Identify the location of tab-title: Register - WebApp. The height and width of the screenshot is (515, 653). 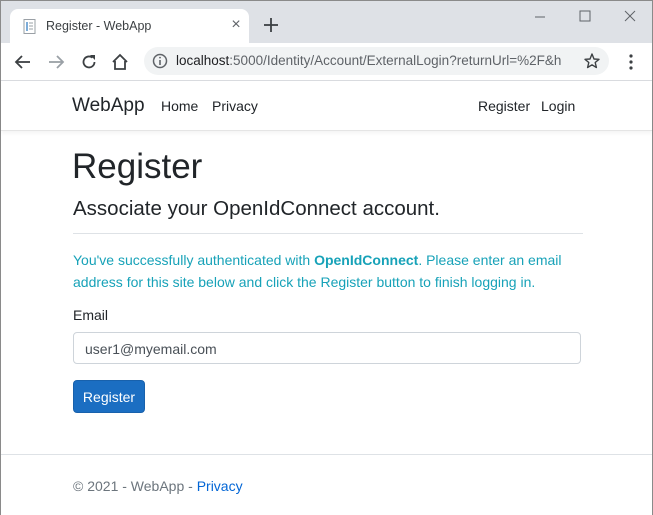
(99, 26).